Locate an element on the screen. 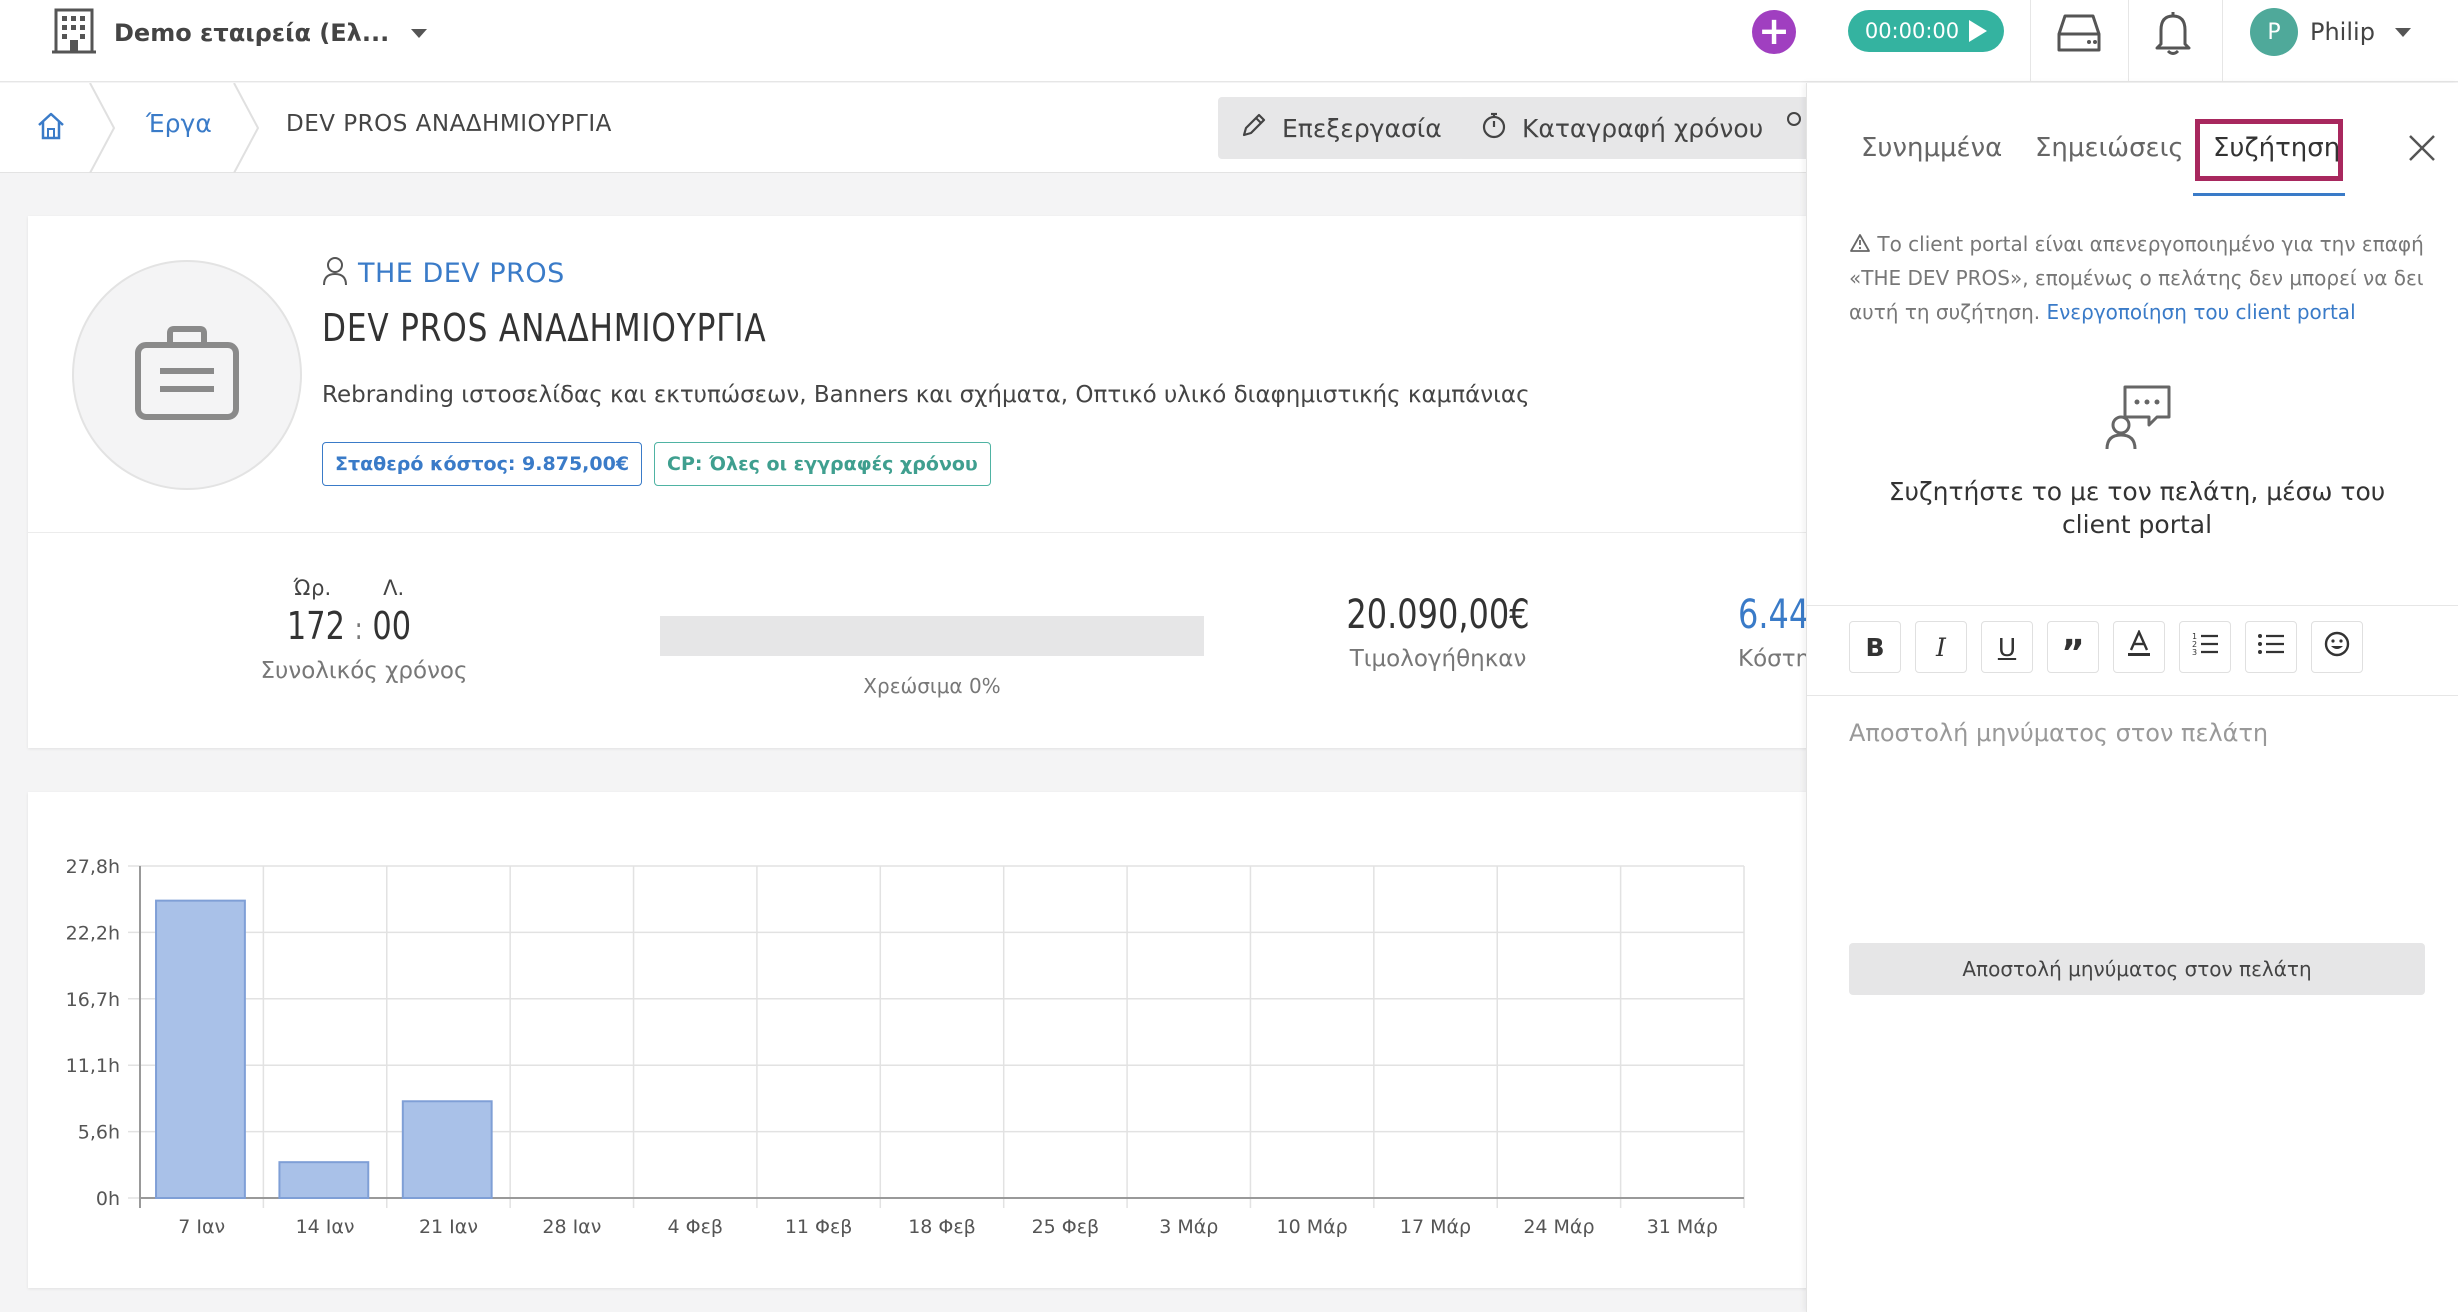 This screenshot has height=1312, width=2458. timer-display: 00:00:00 is located at coordinates (1912, 31).